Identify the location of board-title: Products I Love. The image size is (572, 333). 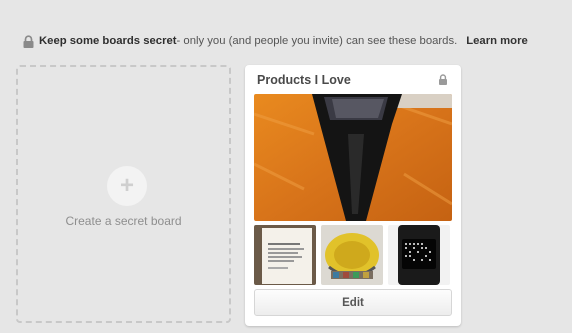
(304, 80).